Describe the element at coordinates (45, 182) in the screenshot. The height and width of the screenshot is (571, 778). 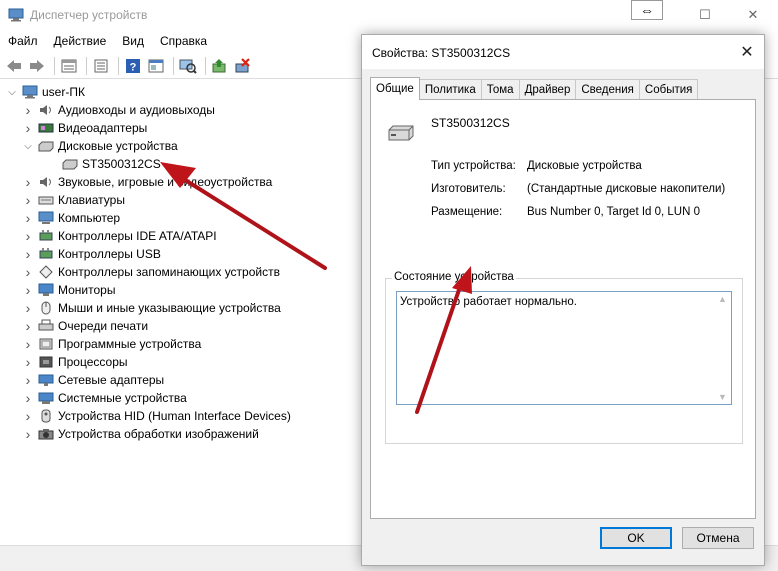
I see `sound-icon` at that location.